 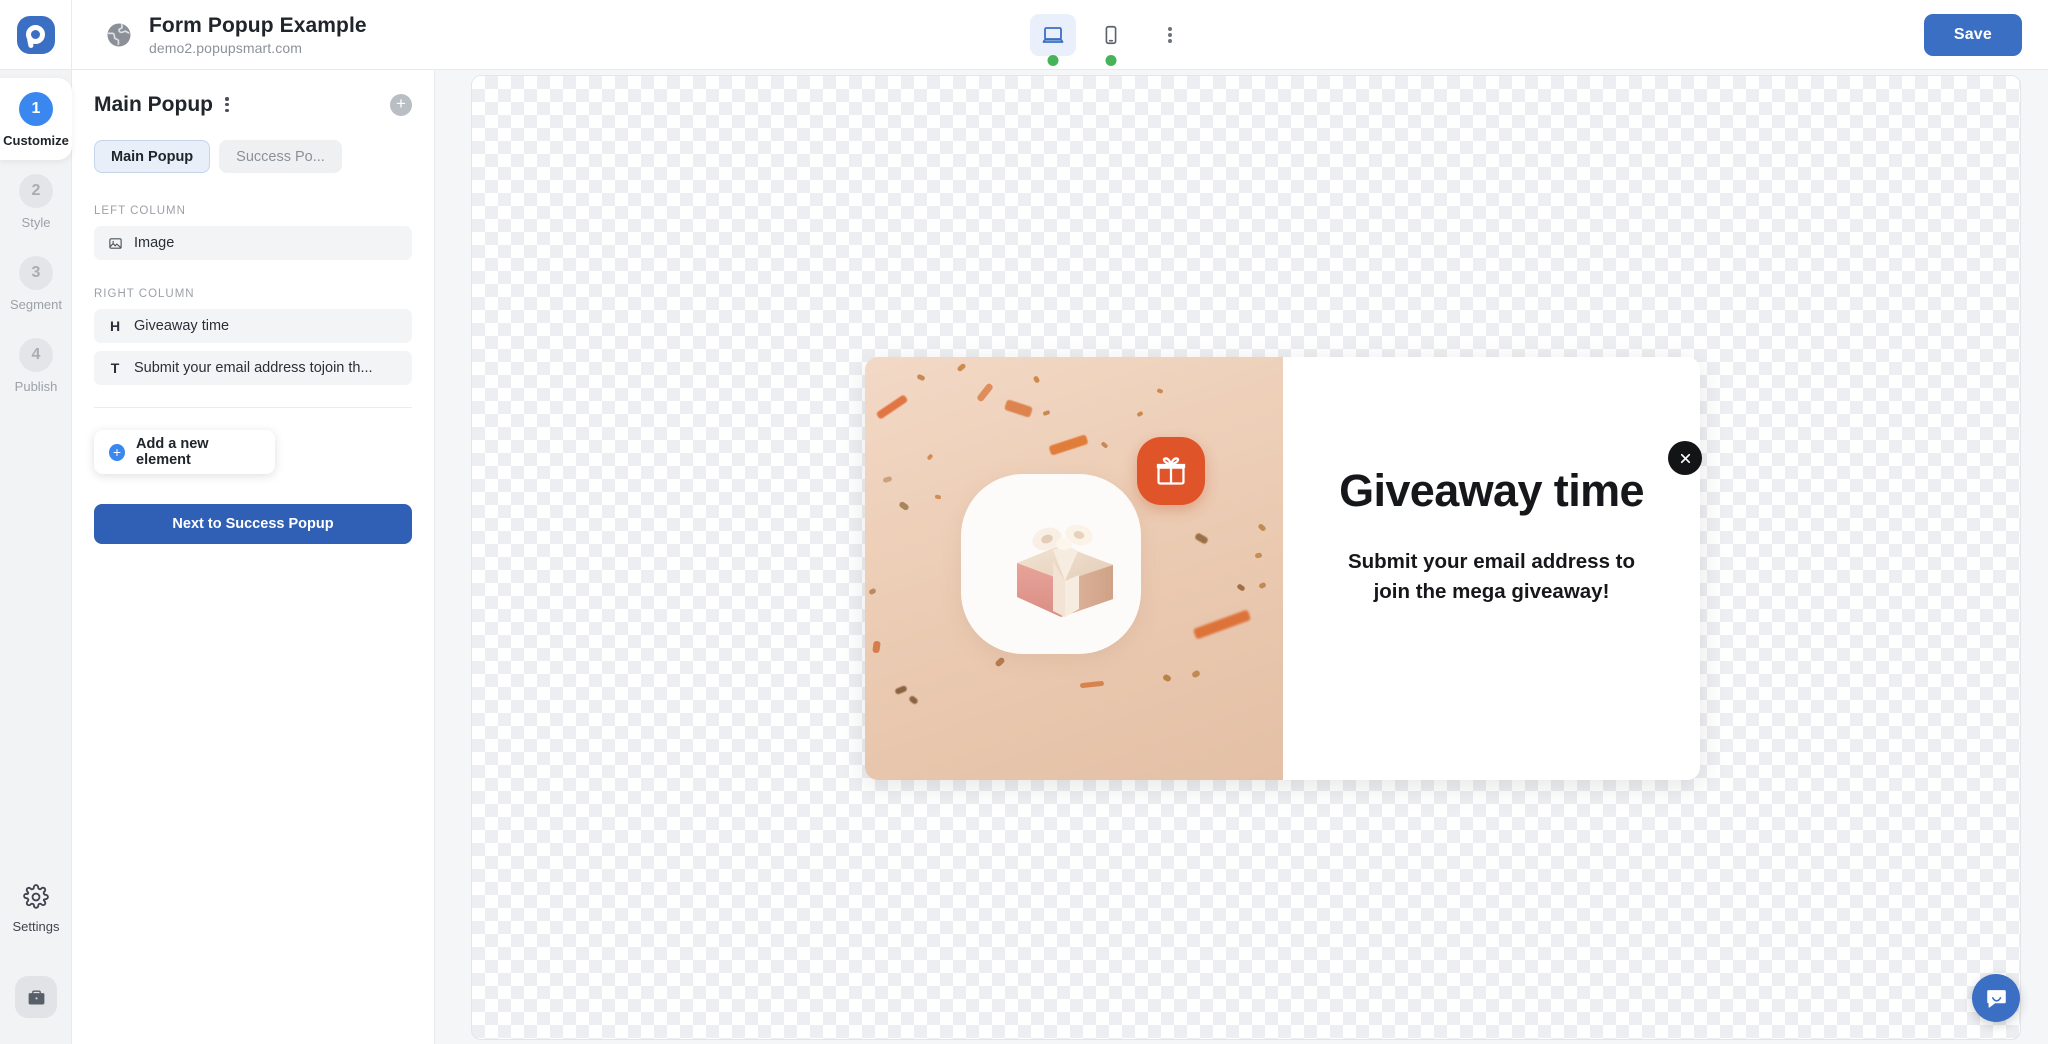 What do you see at coordinates (36, 951) in the screenshot?
I see `rail-bottom: Settings` at bounding box center [36, 951].